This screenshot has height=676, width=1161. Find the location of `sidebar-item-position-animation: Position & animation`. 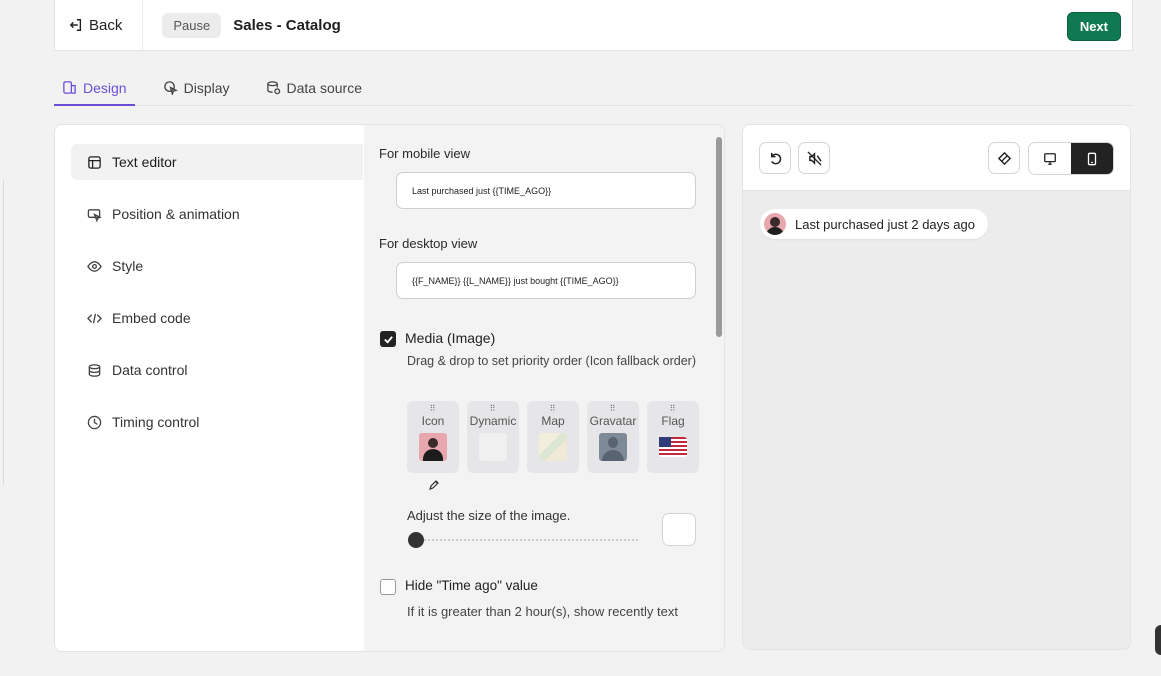

sidebar-item-position-animation: Position & animation is located at coordinates (217, 214).